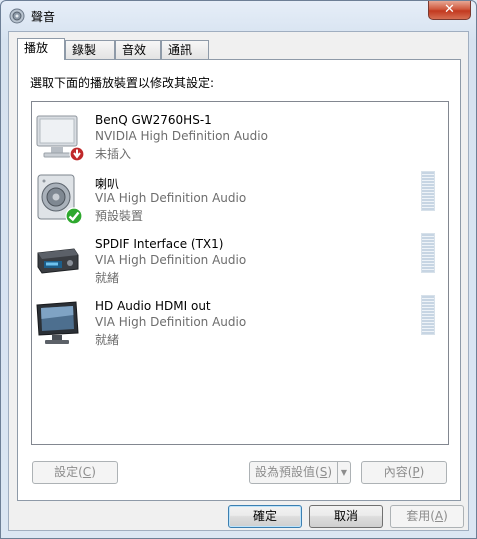  What do you see at coordinates (17, 16) in the screenshot?
I see `sound-app-icon` at bounding box center [17, 16].